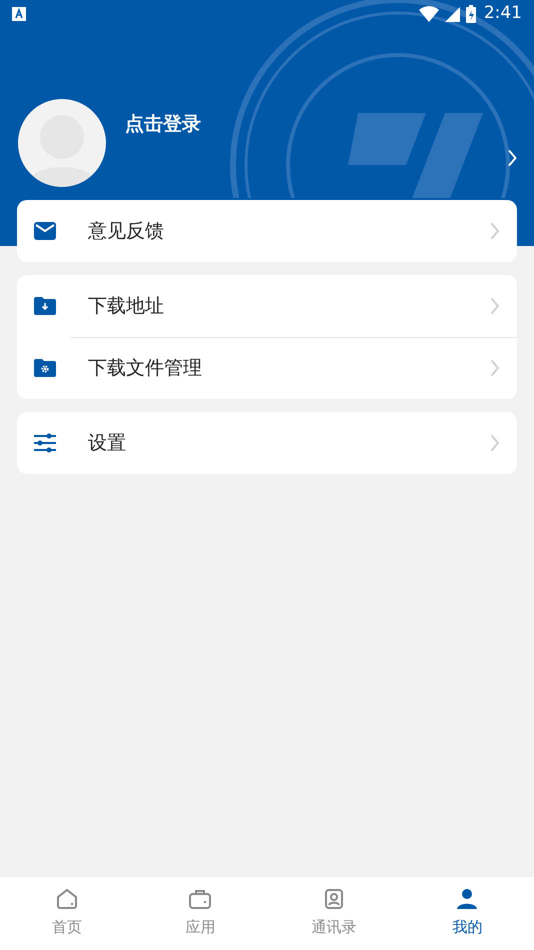 Image resolution: width=534 pixels, height=950 pixels. Describe the element at coordinates (503, 14) in the screenshot. I see `status-time: 2:41` at that location.